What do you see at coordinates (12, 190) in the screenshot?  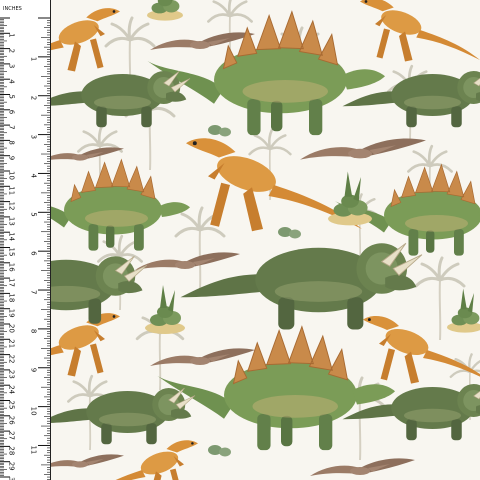 I see `ruler-cm-label: 11` at bounding box center [12, 190].